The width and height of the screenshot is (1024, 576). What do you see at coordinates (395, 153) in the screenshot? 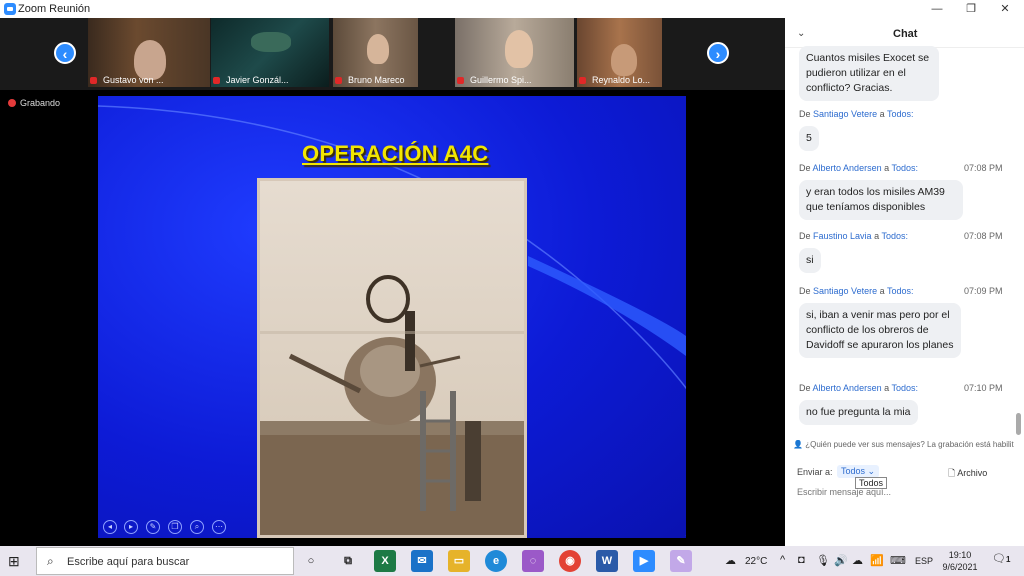
I see `slide-title: OPERACIÓN A4C` at bounding box center [395, 153].